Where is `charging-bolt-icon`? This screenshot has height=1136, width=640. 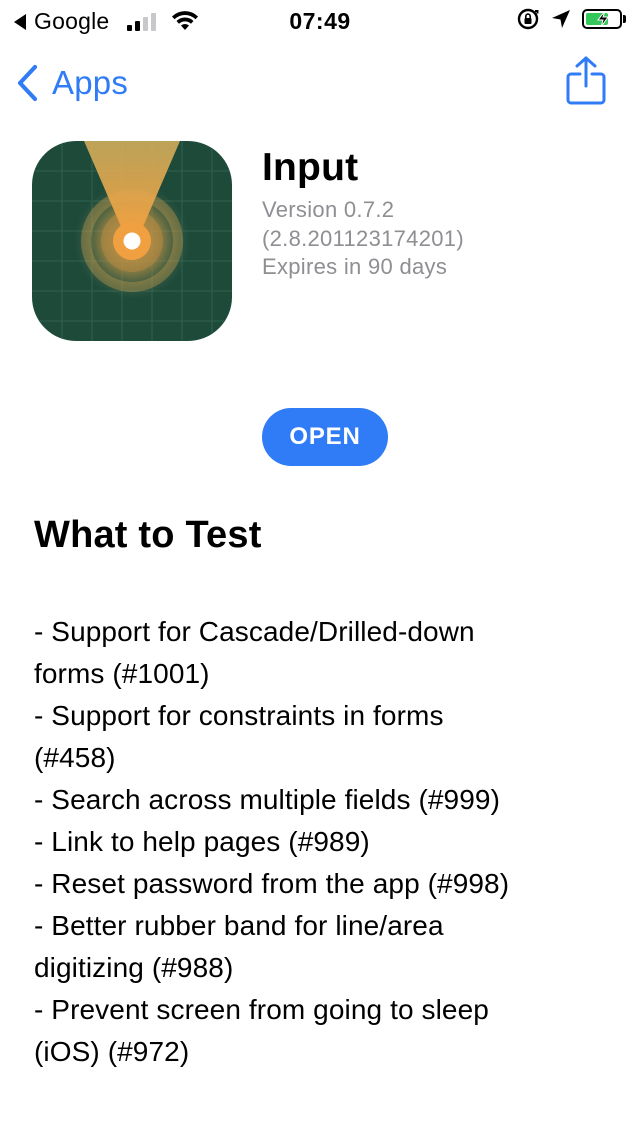 charging-bolt-icon is located at coordinates (602, 19).